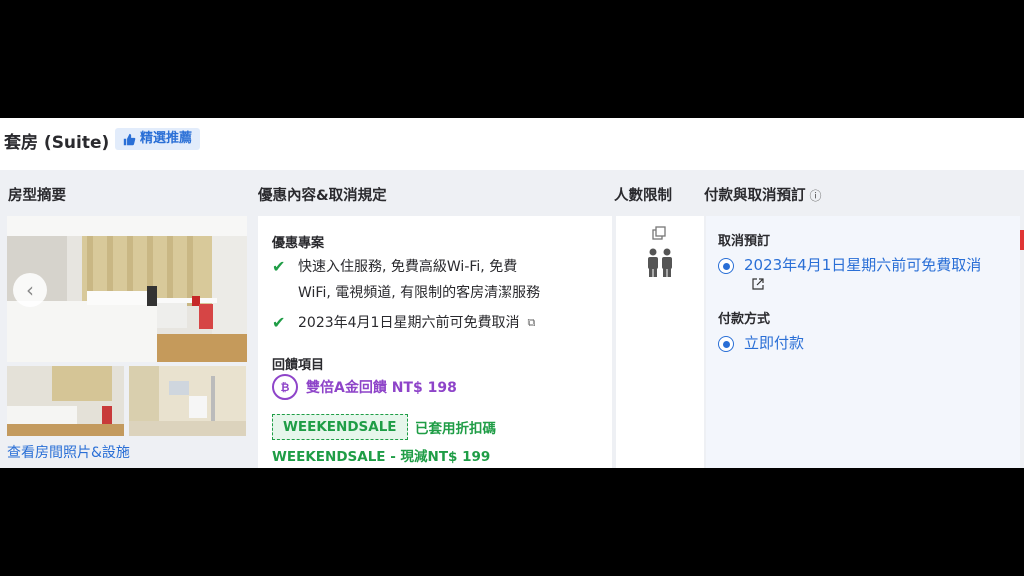 This screenshot has width=1024, height=576. Describe the element at coordinates (643, 196) in the screenshot. I see `header-occupancy: 人數限制` at that location.